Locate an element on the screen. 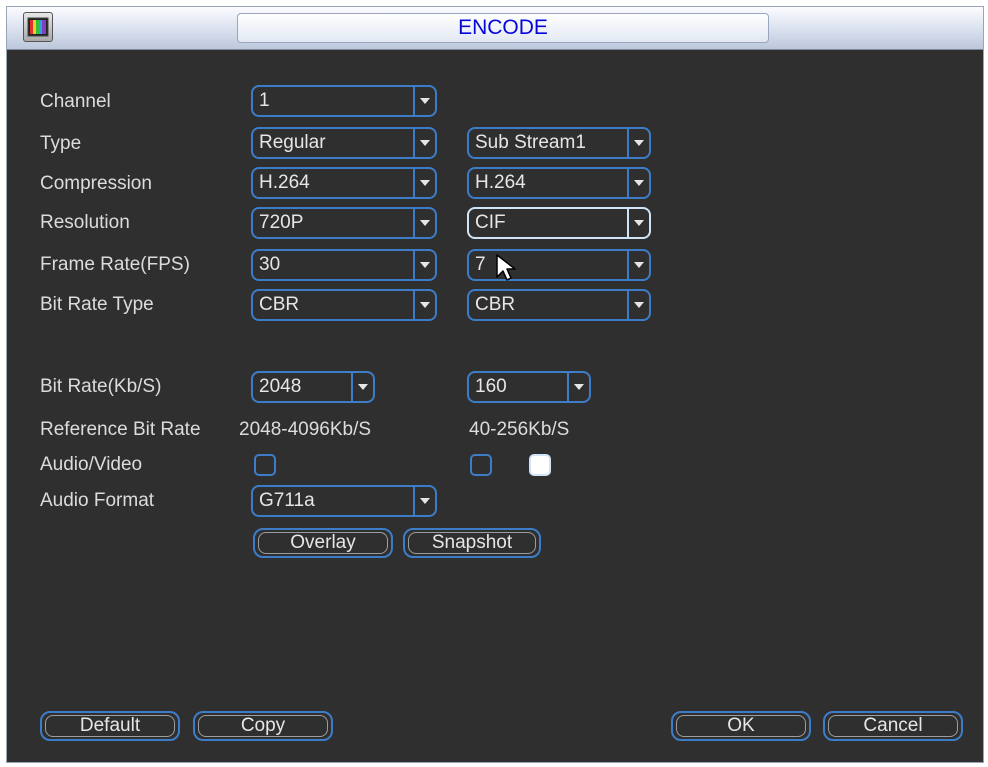 Image resolution: width=988 pixels, height=767 pixels. main-compression-value: H.264 is located at coordinates (284, 182).